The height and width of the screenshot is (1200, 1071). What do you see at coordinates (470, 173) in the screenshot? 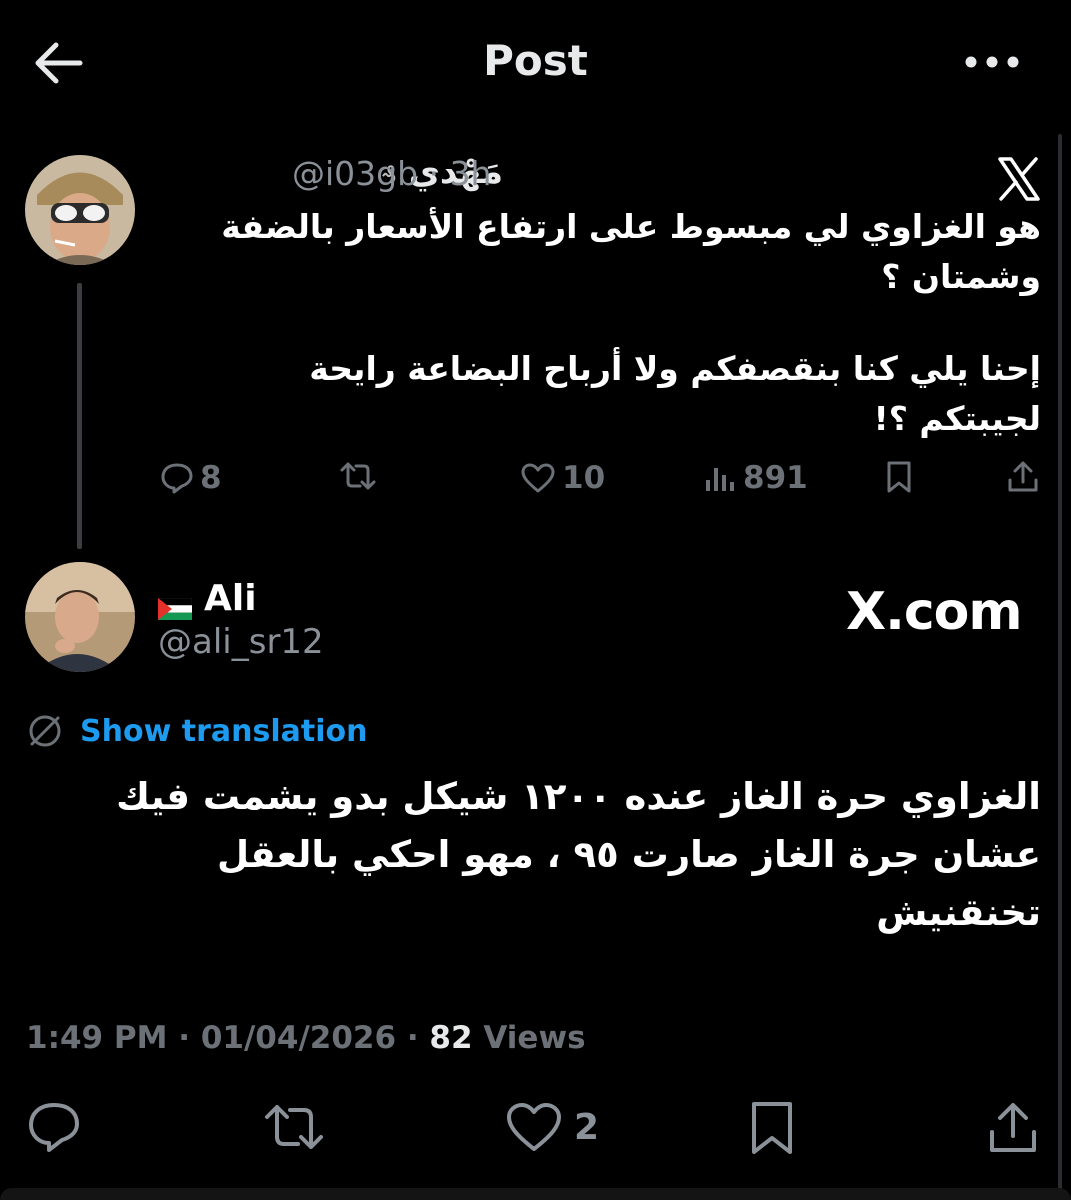
I see `post-time: 3h` at bounding box center [470, 173].